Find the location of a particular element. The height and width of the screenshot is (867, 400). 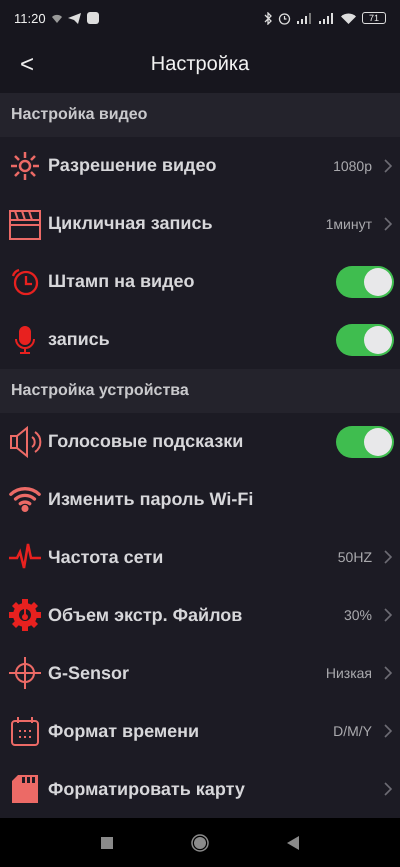

setting-label: G-Sensor is located at coordinates (89, 673).